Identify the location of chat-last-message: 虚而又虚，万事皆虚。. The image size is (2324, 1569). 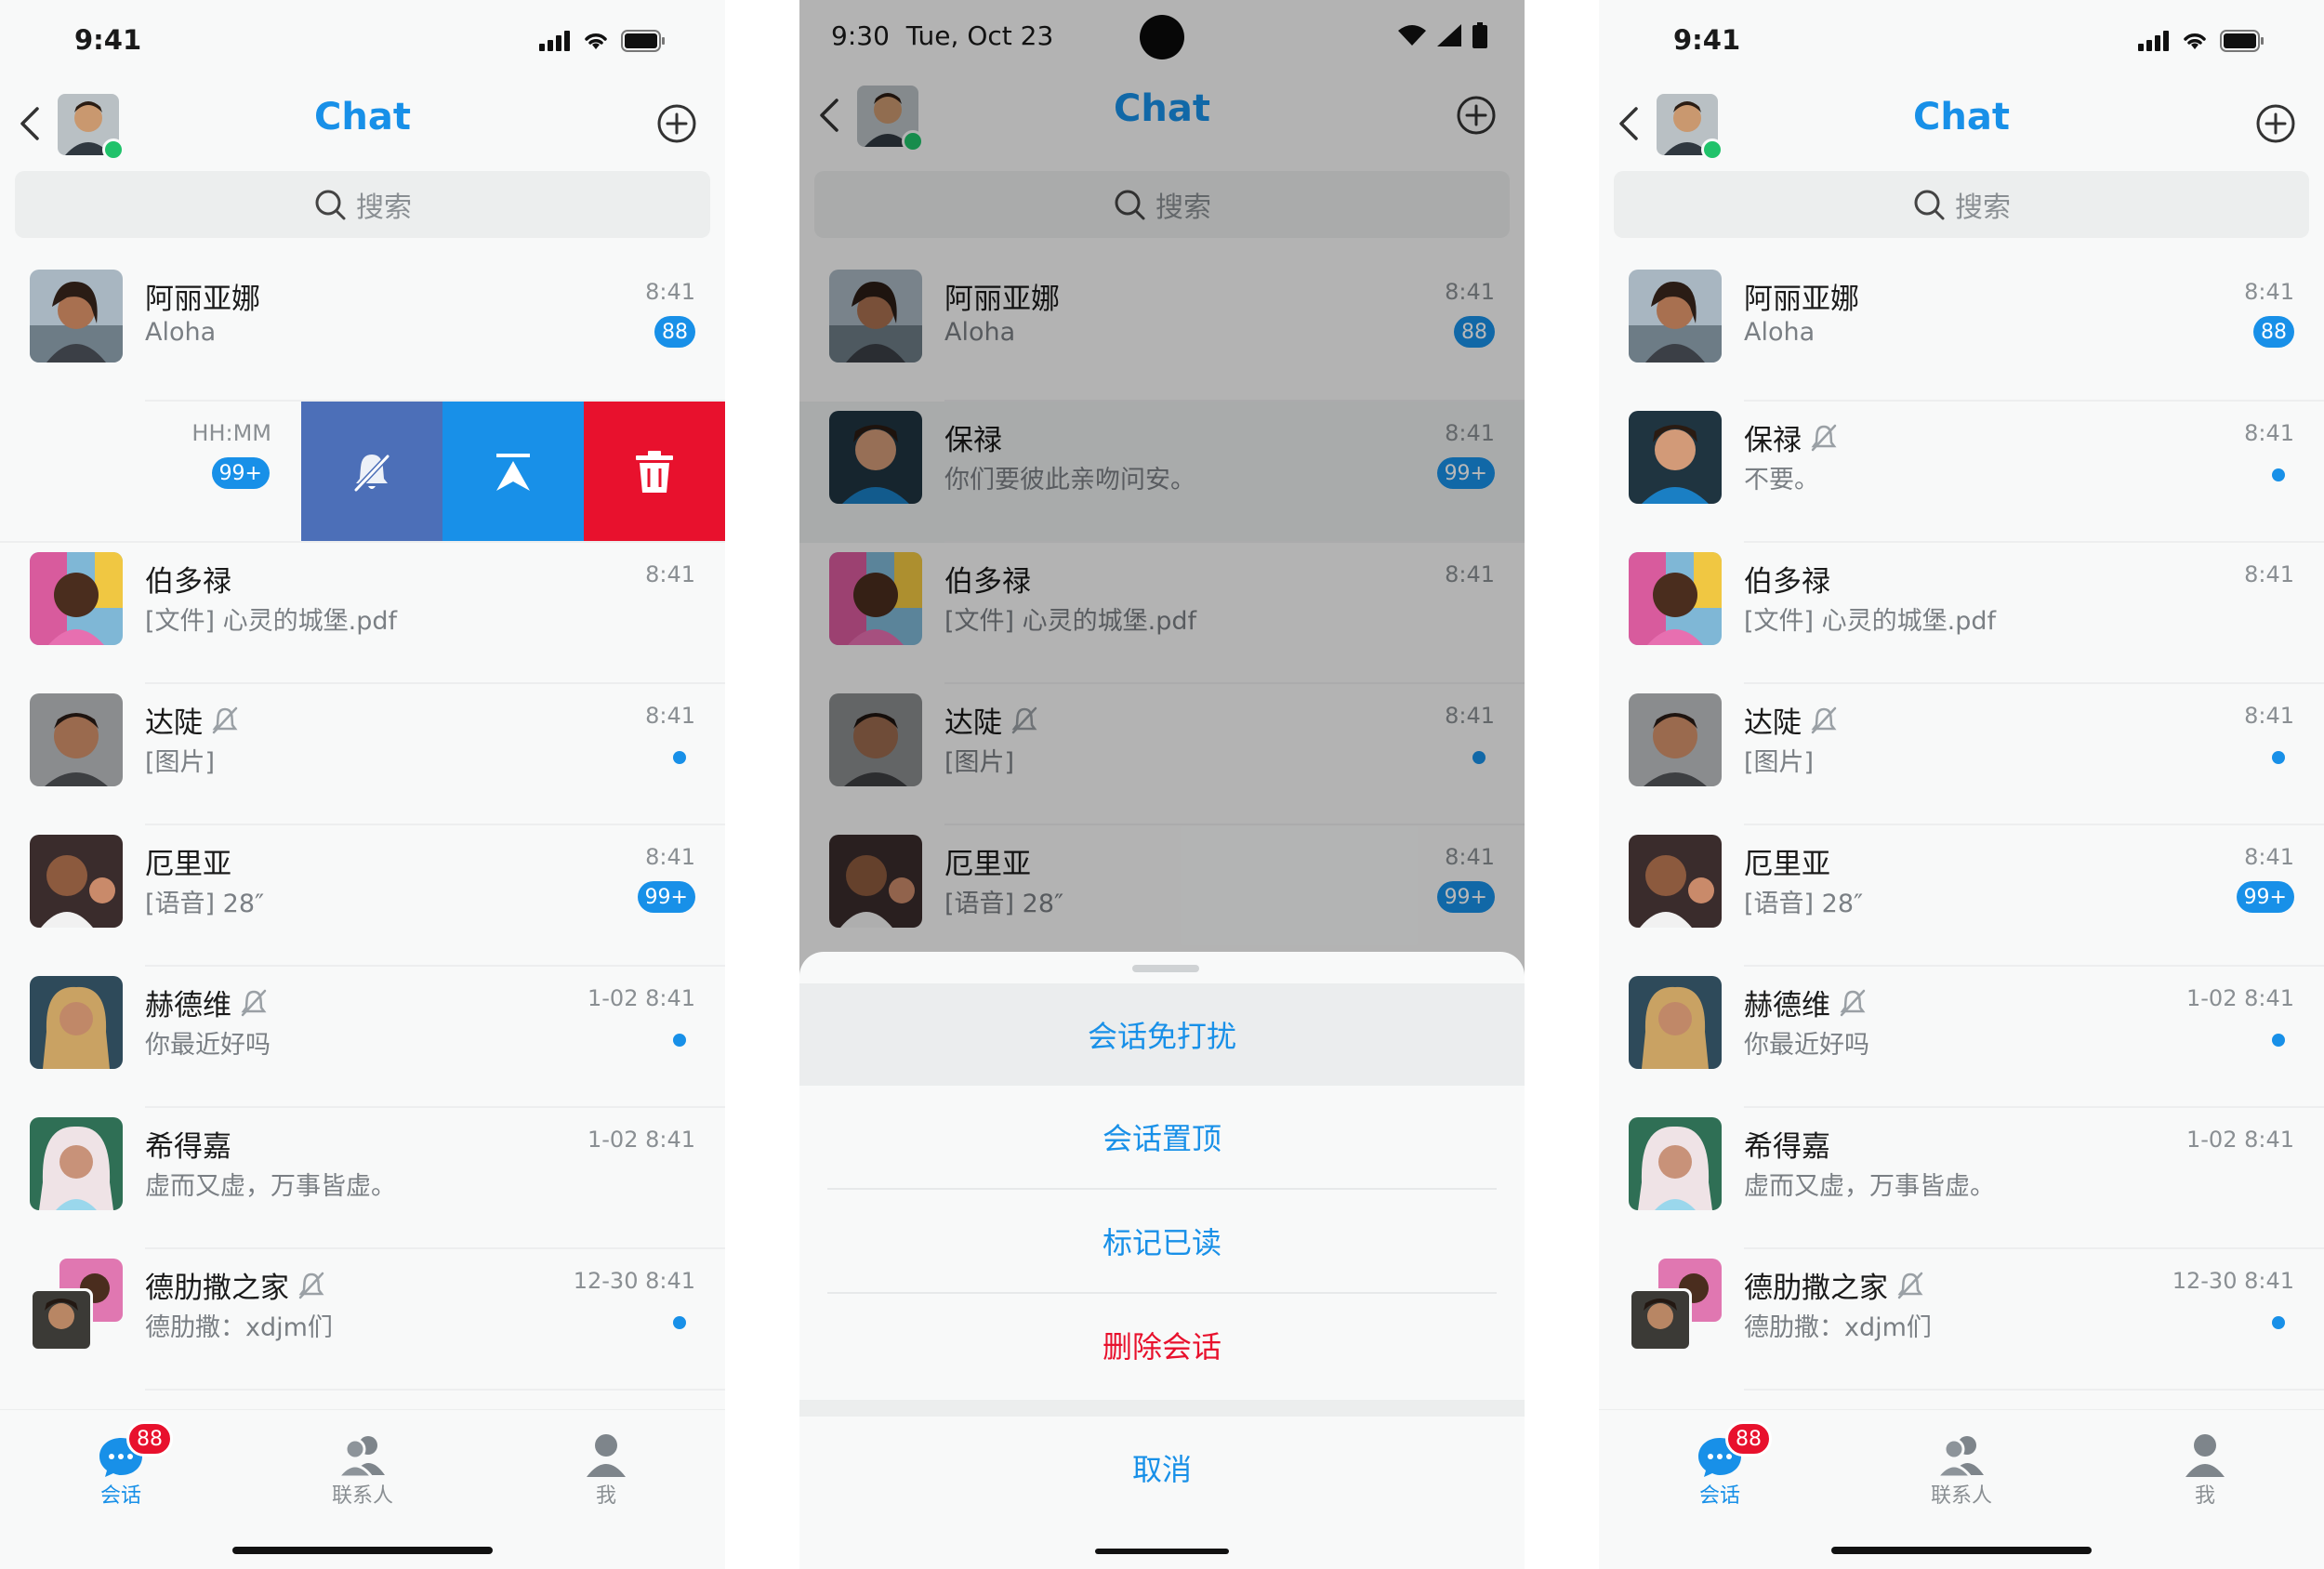
(1869, 1186).